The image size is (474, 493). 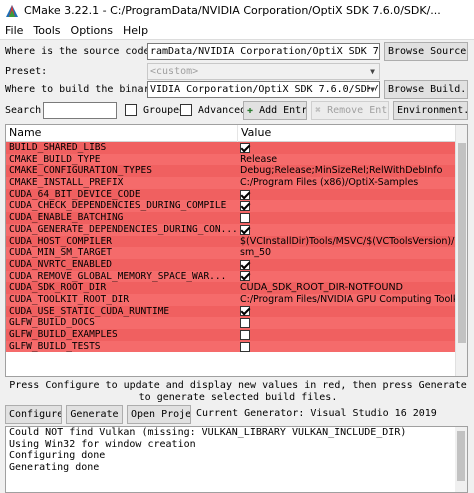 What do you see at coordinates (350, 110) in the screenshot?
I see `remove-entry-button: ✖ Remove Entry` at bounding box center [350, 110].